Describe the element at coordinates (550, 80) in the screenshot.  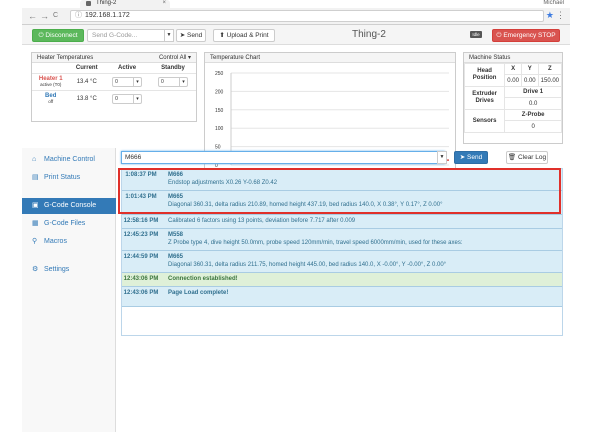
I see `pos-z: 150.00` at that location.